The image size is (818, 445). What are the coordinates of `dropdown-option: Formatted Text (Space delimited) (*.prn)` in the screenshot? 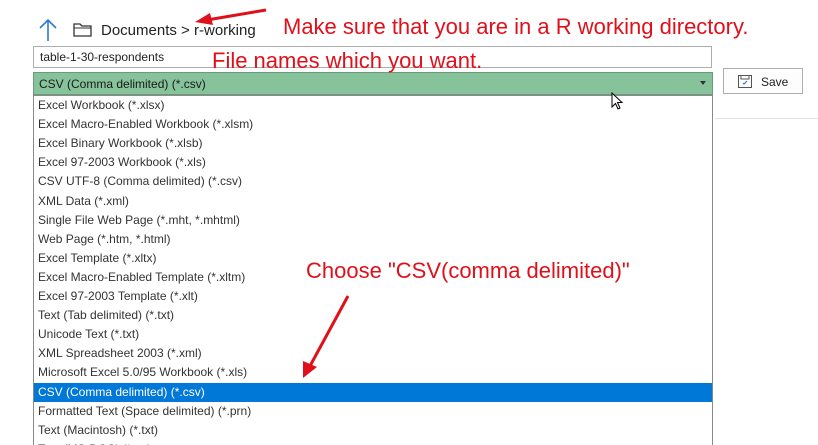 It's located at (373, 411).